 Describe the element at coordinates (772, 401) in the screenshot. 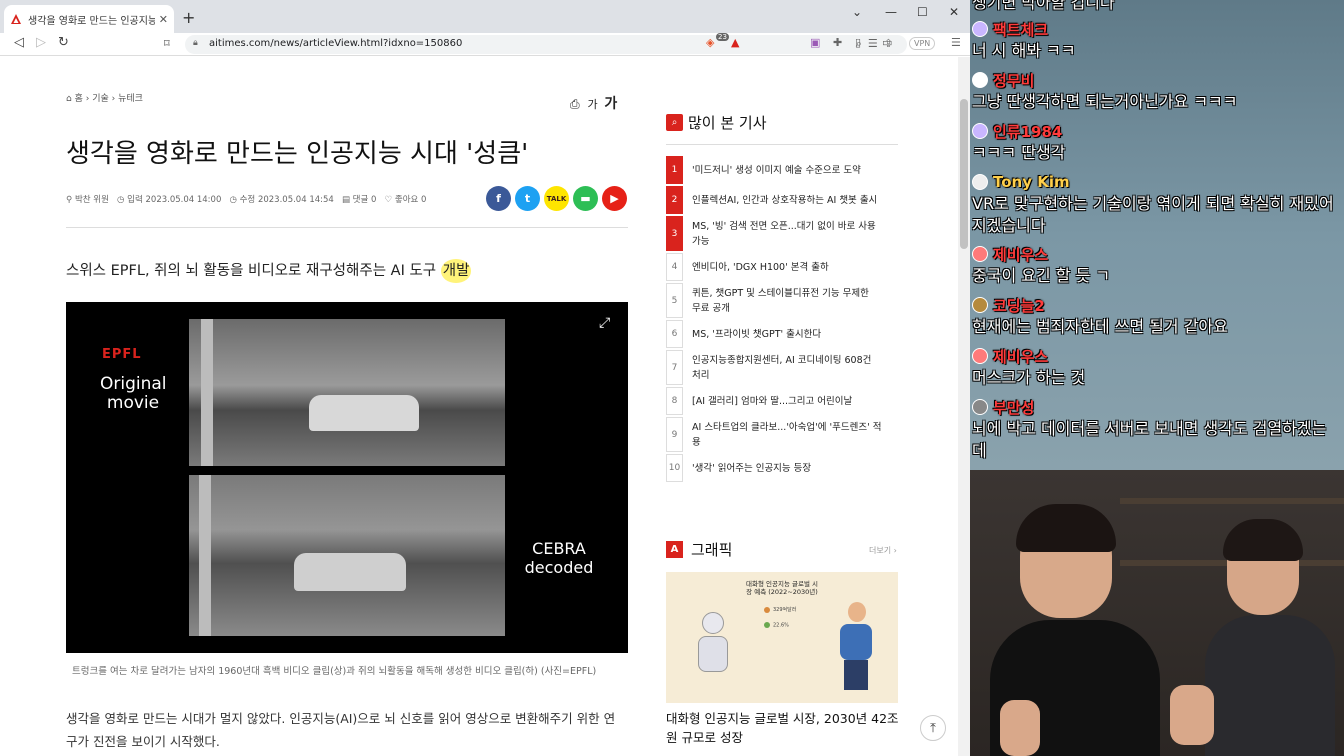

I see `popular-article-title: [AI 갤러리] 엄마와 딸...그리고 어린이날` at that location.